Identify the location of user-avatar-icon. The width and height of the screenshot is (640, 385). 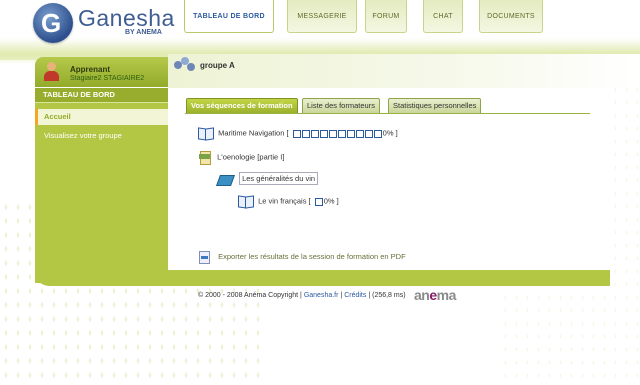
(52, 72).